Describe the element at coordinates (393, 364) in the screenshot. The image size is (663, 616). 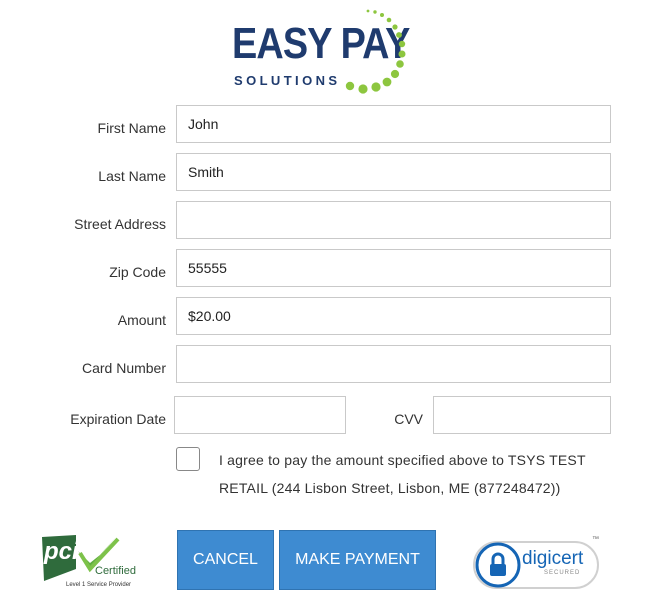
I see `card-number-input` at that location.